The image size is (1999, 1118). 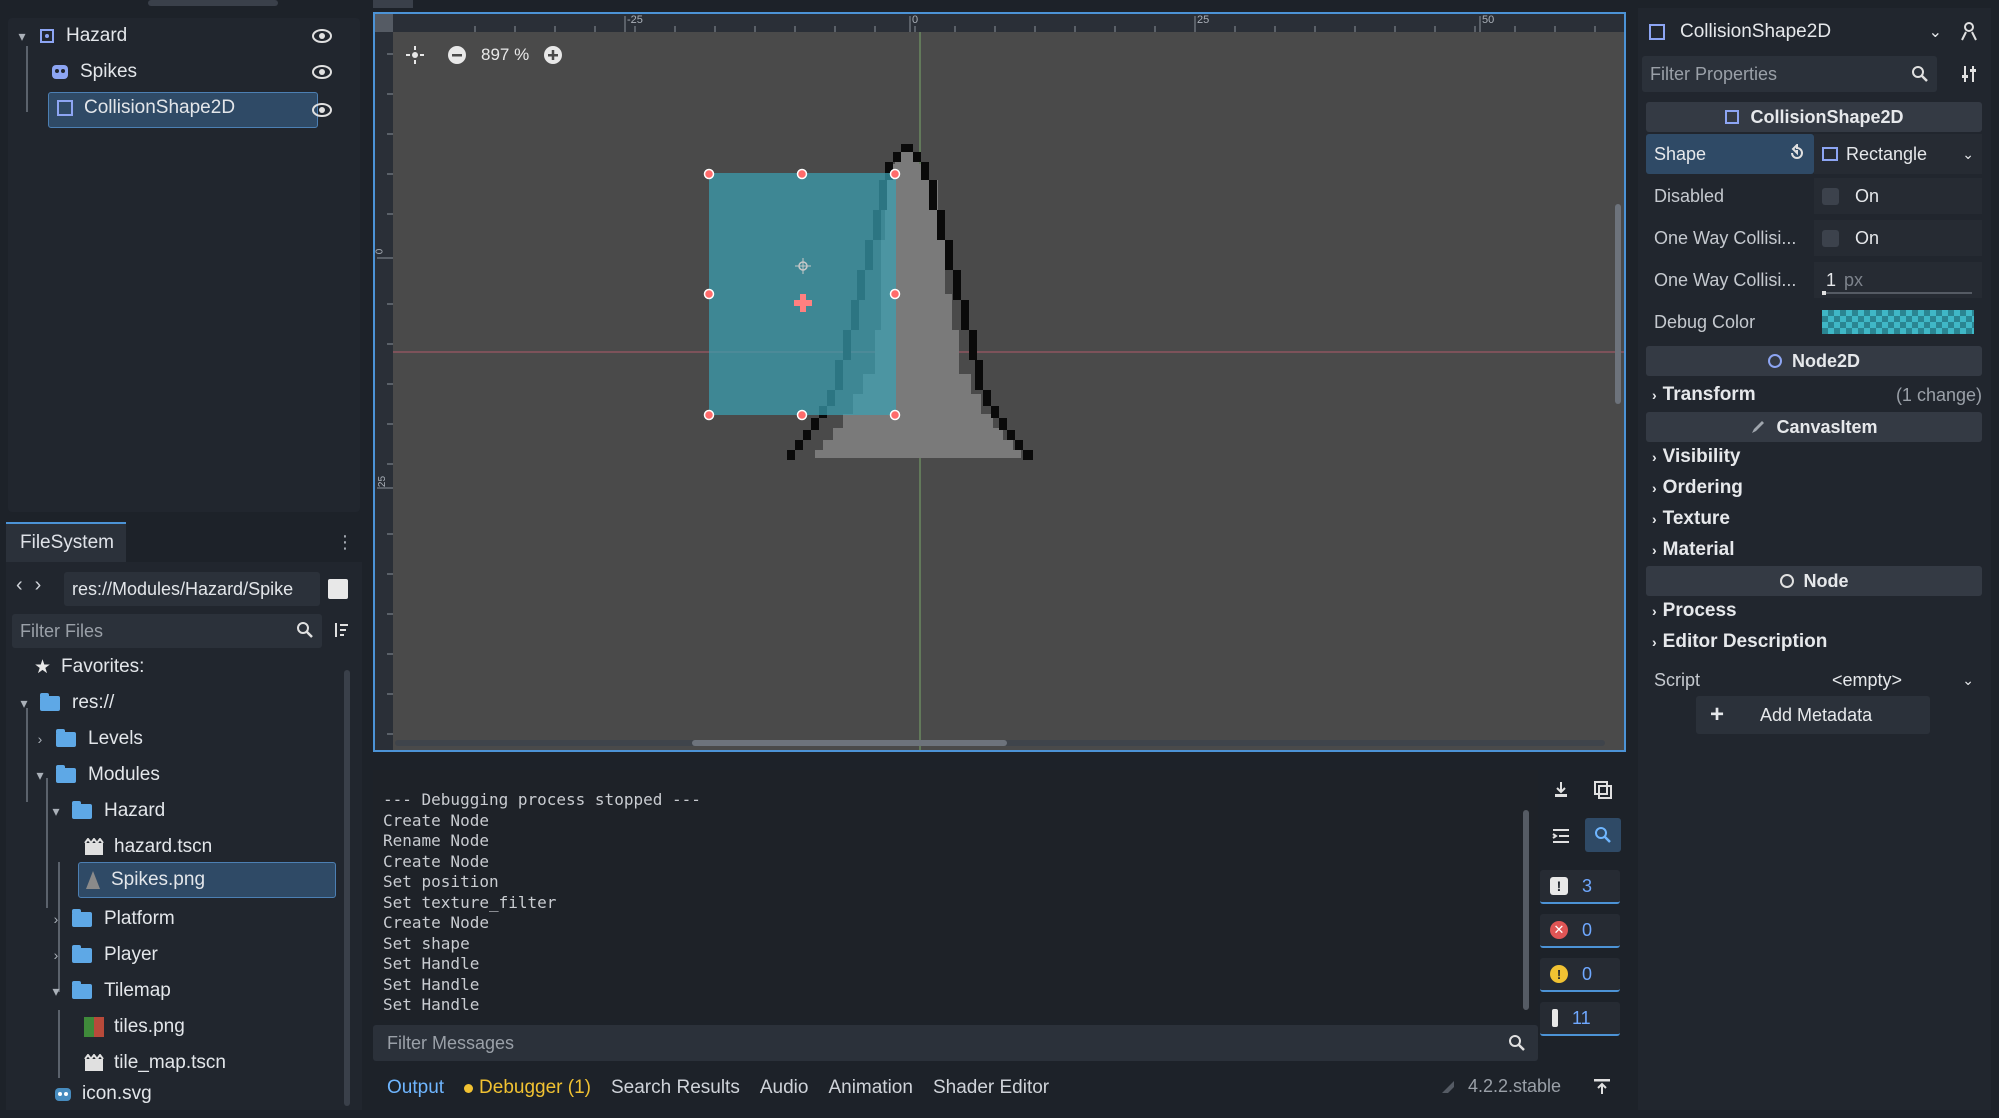 What do you see at coordinates (192, 589) in the screenshot?
I see `path-field: res://Modules/Hazard/Spike` at bounding box center [192, 589].